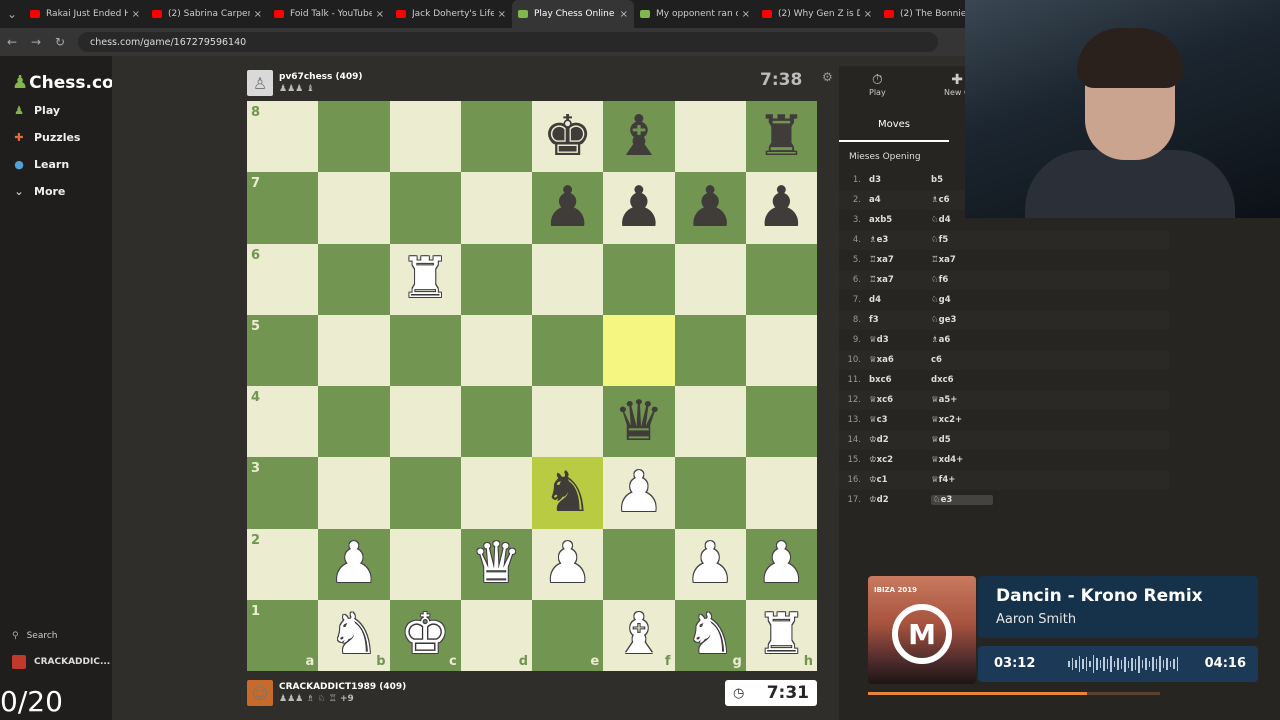 The image size is (1280, 720). I want to click on square-a8: 8, so click(283, 137).